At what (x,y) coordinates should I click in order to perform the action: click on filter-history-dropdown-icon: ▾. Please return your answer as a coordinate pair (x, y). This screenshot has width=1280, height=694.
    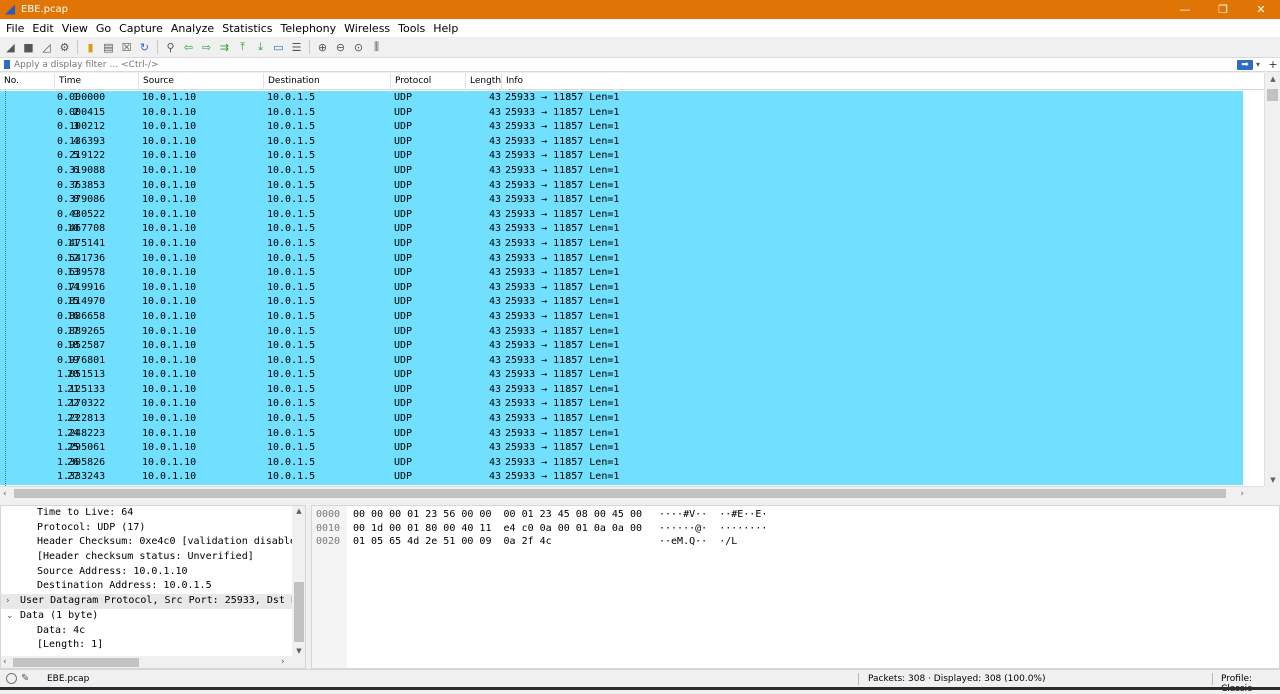
    Looking at the image, I should click on (1261, 64).